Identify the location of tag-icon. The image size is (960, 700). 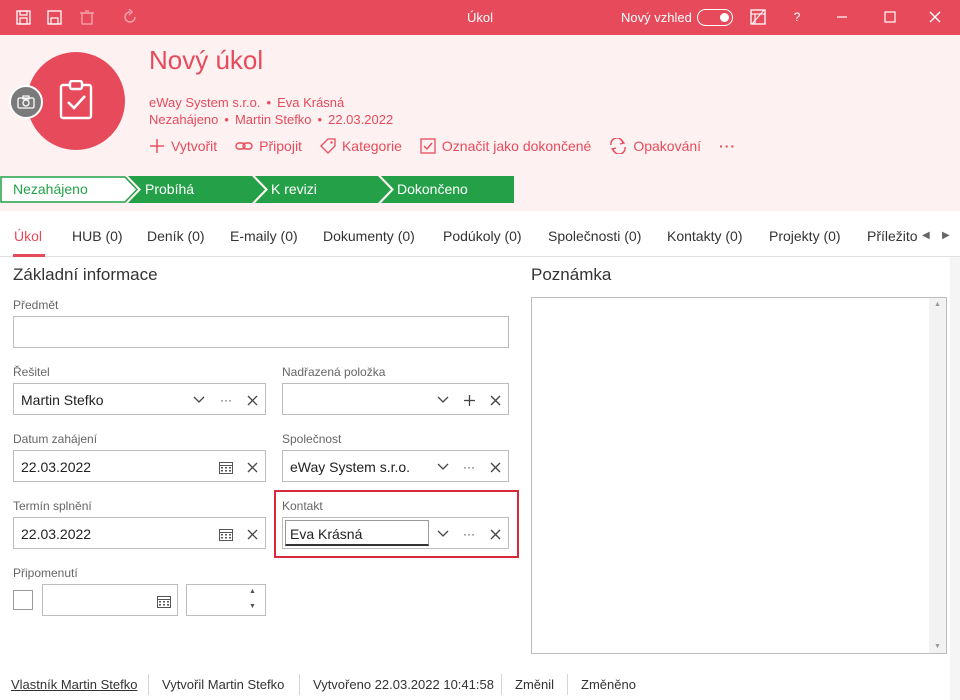
(328, 146).